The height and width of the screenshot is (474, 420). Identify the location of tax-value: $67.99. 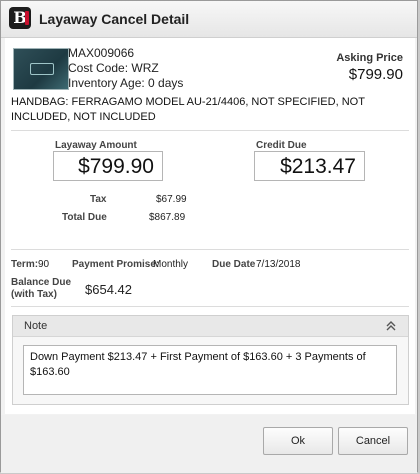
(171, 199).